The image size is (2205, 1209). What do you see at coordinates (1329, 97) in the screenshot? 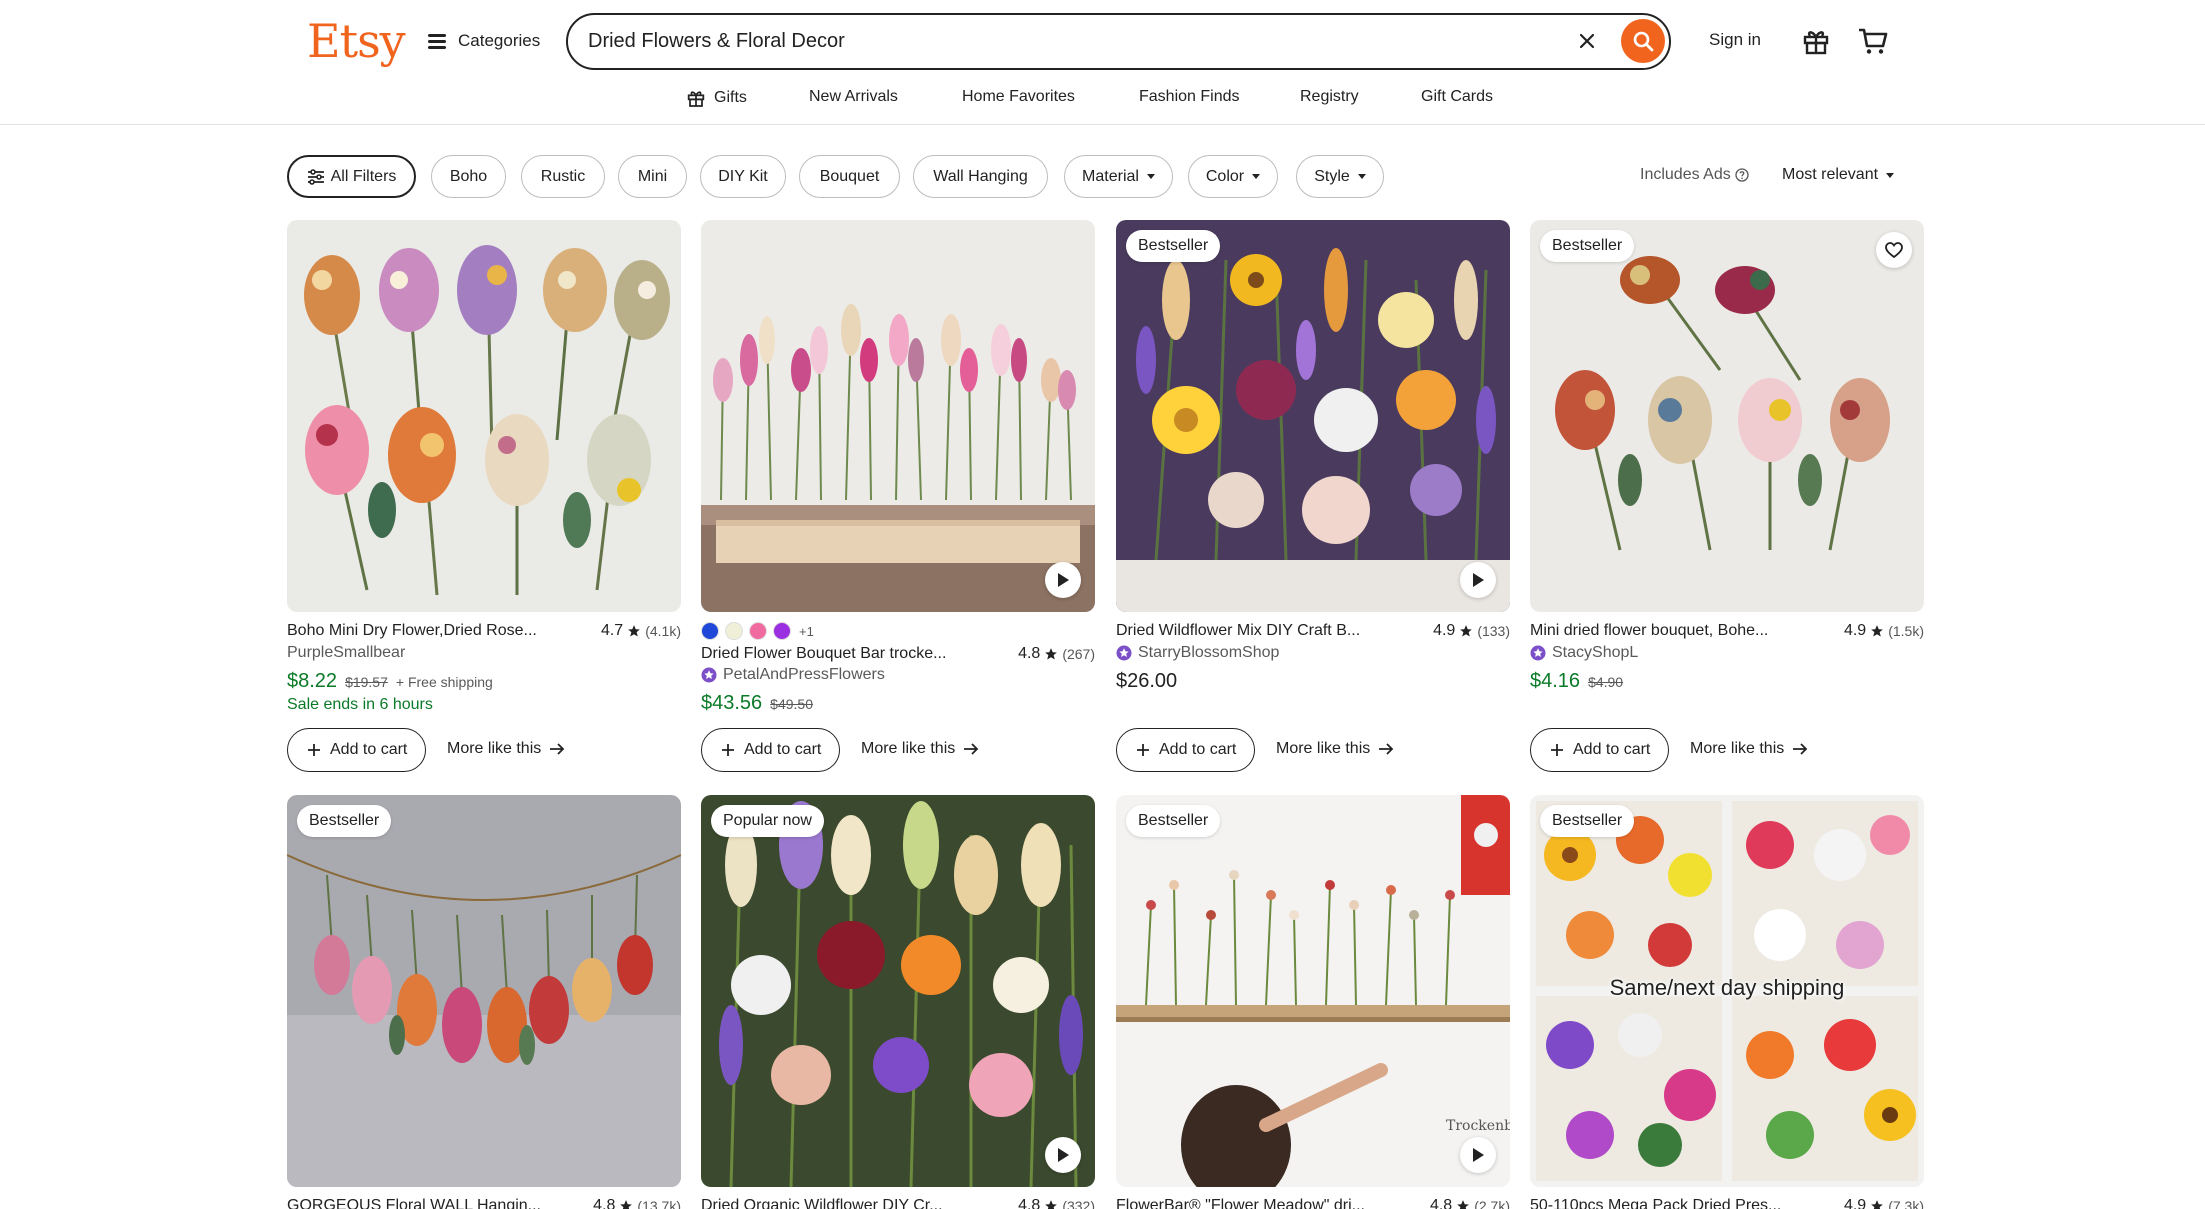
I see `nav-registry: Registry` at bounding box center [1329, 97].